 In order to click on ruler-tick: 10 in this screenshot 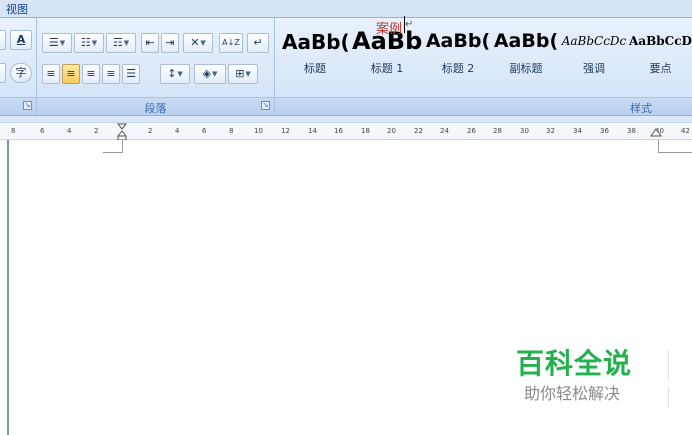, I will do `click(258, 131)`.